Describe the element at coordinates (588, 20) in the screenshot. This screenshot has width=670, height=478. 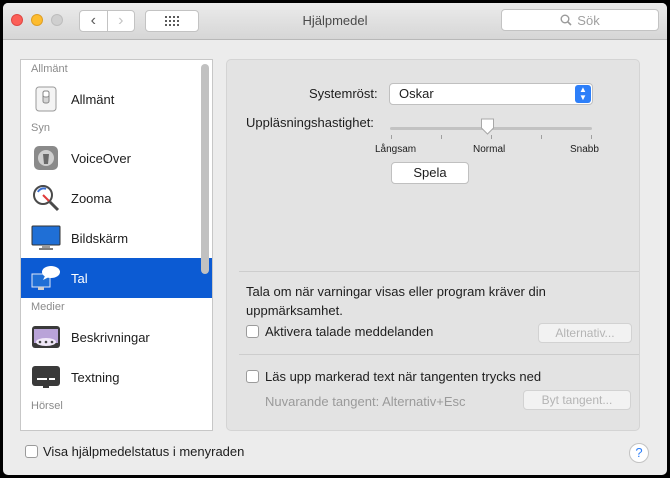
I see `search-placeholder: Sök` at that location.